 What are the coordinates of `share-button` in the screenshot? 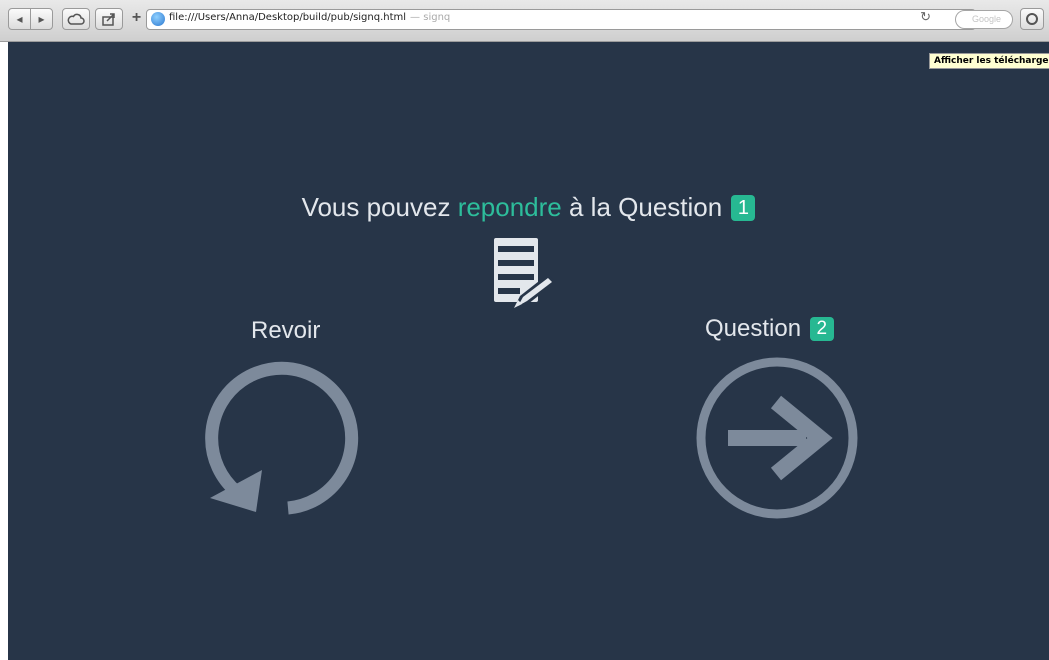 It's located at (109, 19).